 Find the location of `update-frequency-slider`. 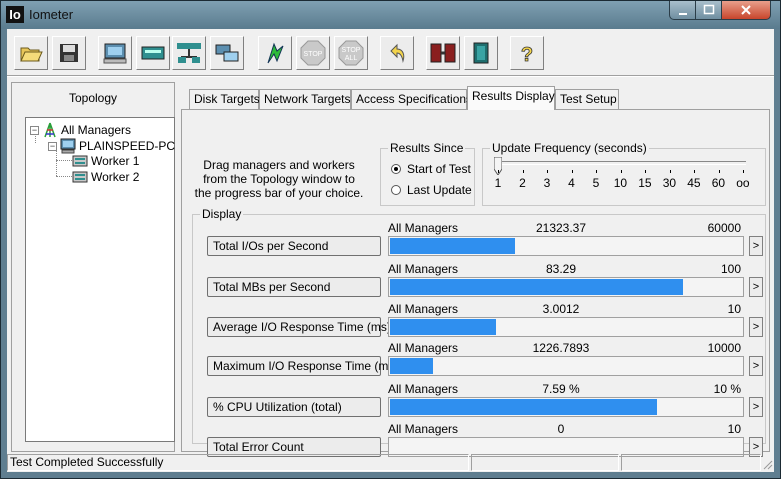

update-frequency-slider is located at coordinates (622, 163).